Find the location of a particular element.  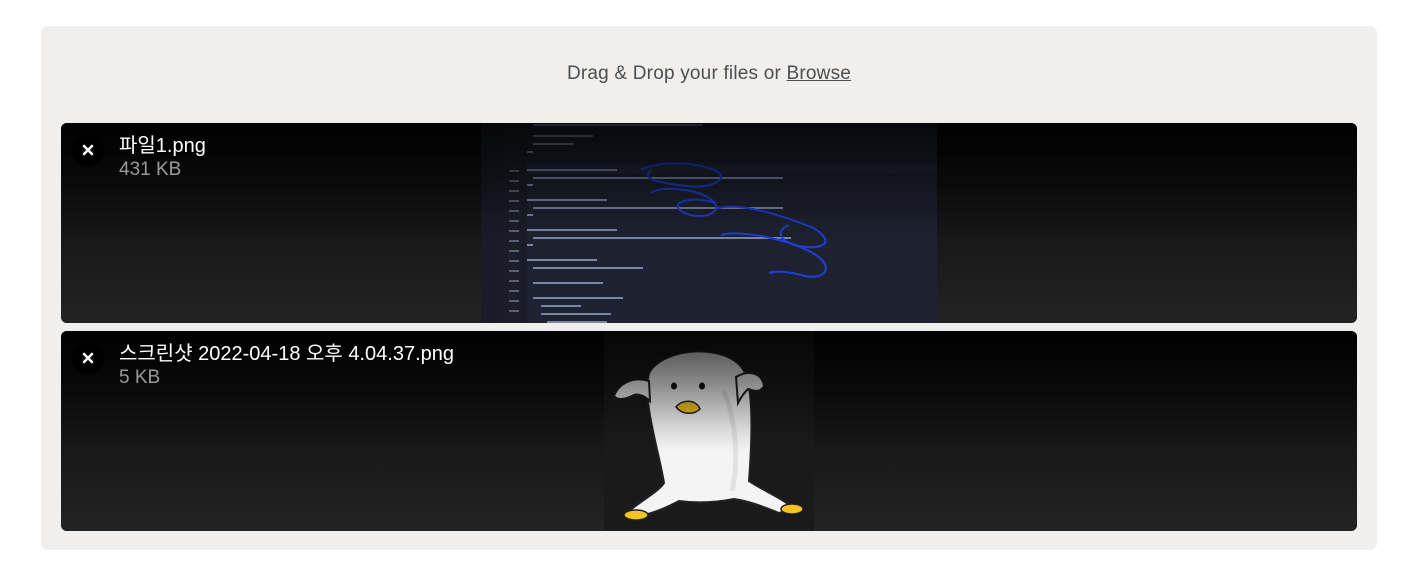

file-size: 5 KB is located at coordinates (140, 377).